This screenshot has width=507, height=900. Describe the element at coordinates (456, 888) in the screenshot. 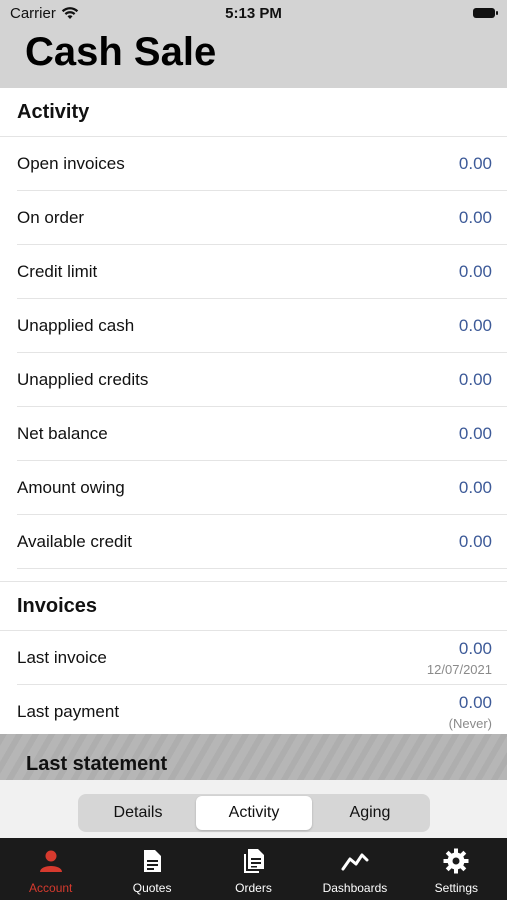

I see `tab-label: Settings` at that location.